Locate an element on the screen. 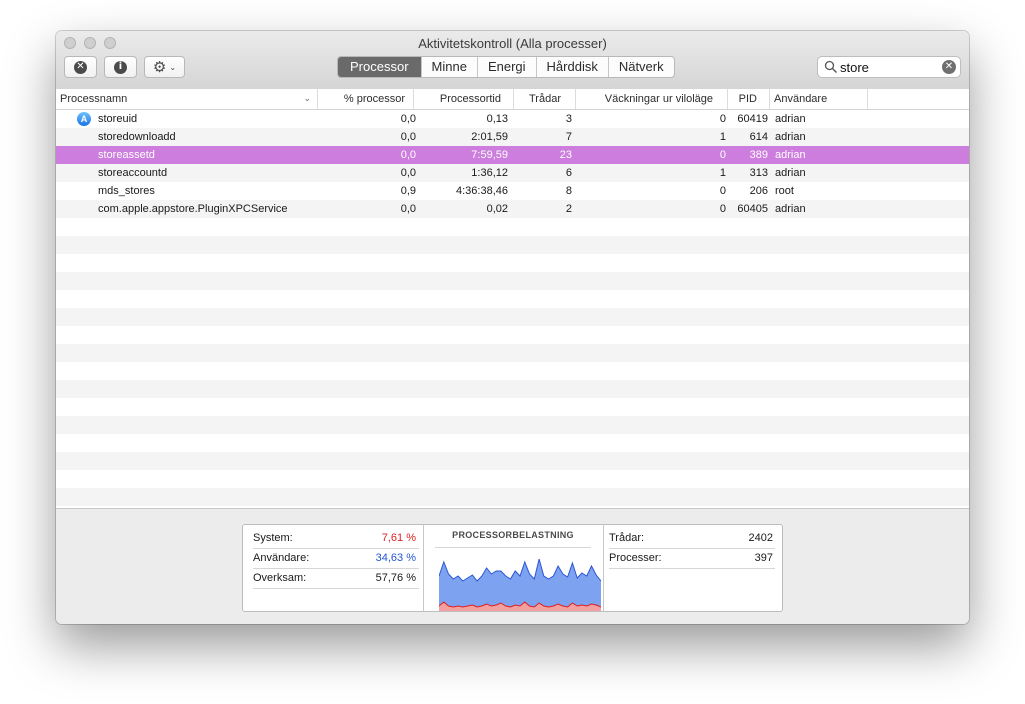 The height and width of the screenshot is (704, 1025). process-name: storedownloadd is located at coordinates (137, 137).